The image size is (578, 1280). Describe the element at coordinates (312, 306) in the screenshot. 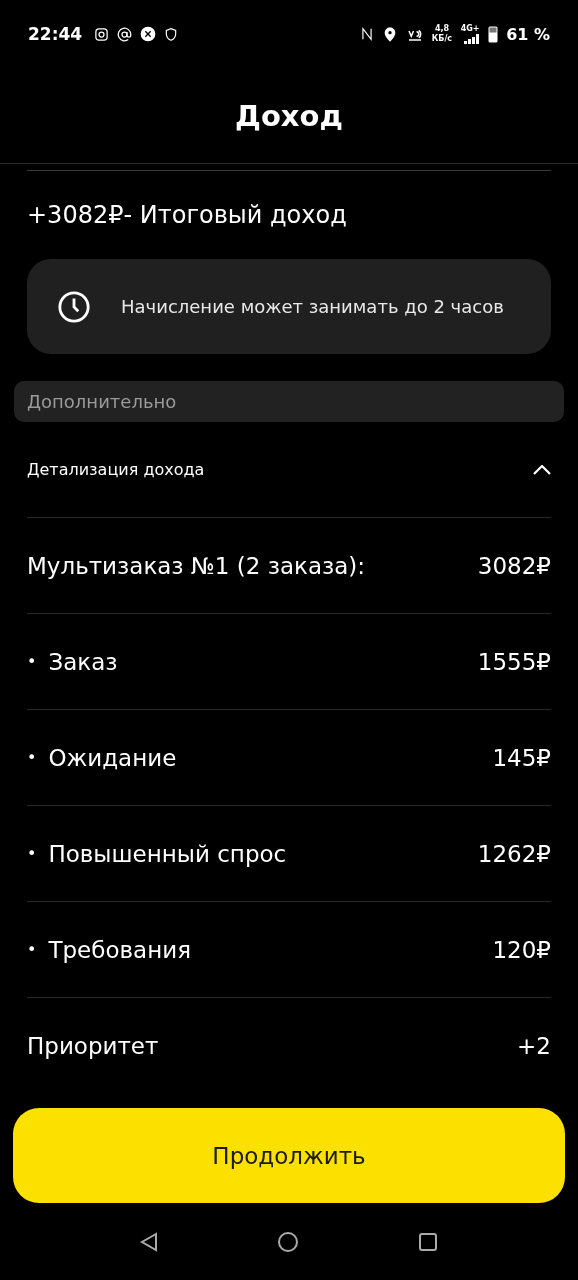

I see `notice-text: Начисление может занимать до 2 часов` at that location.